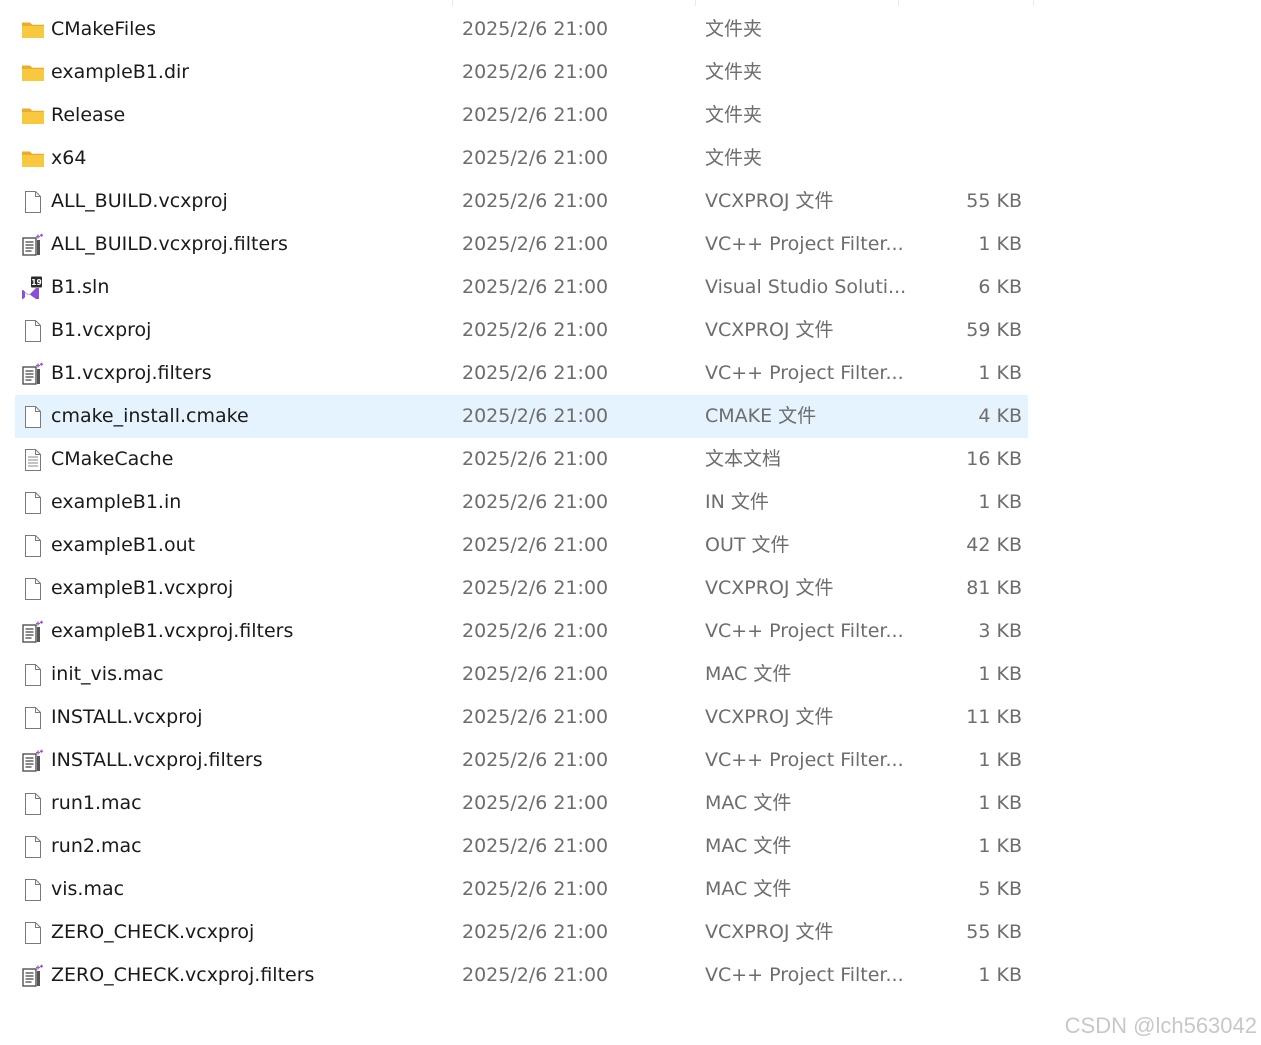  I want to click on file-size: 5 KB, so click(1000, 889).